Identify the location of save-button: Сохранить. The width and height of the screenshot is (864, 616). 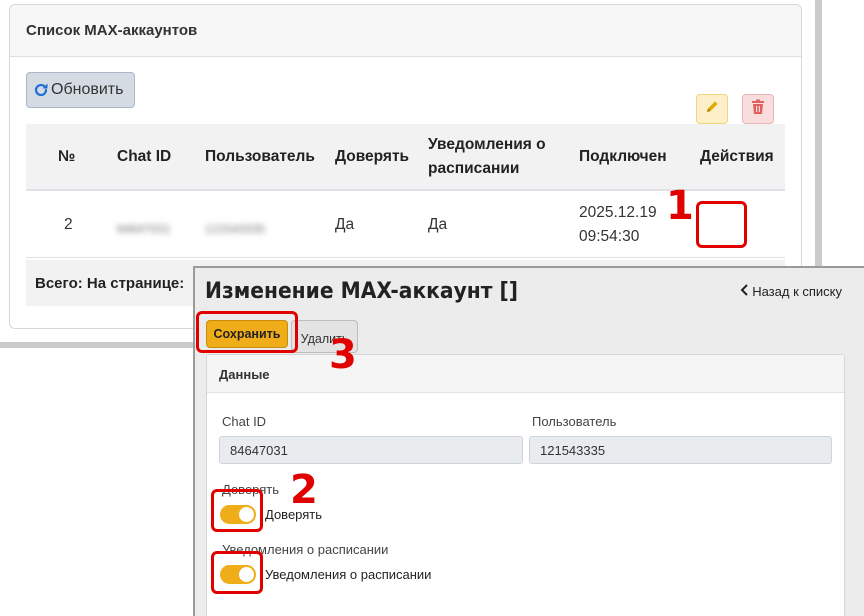
(247, 334).